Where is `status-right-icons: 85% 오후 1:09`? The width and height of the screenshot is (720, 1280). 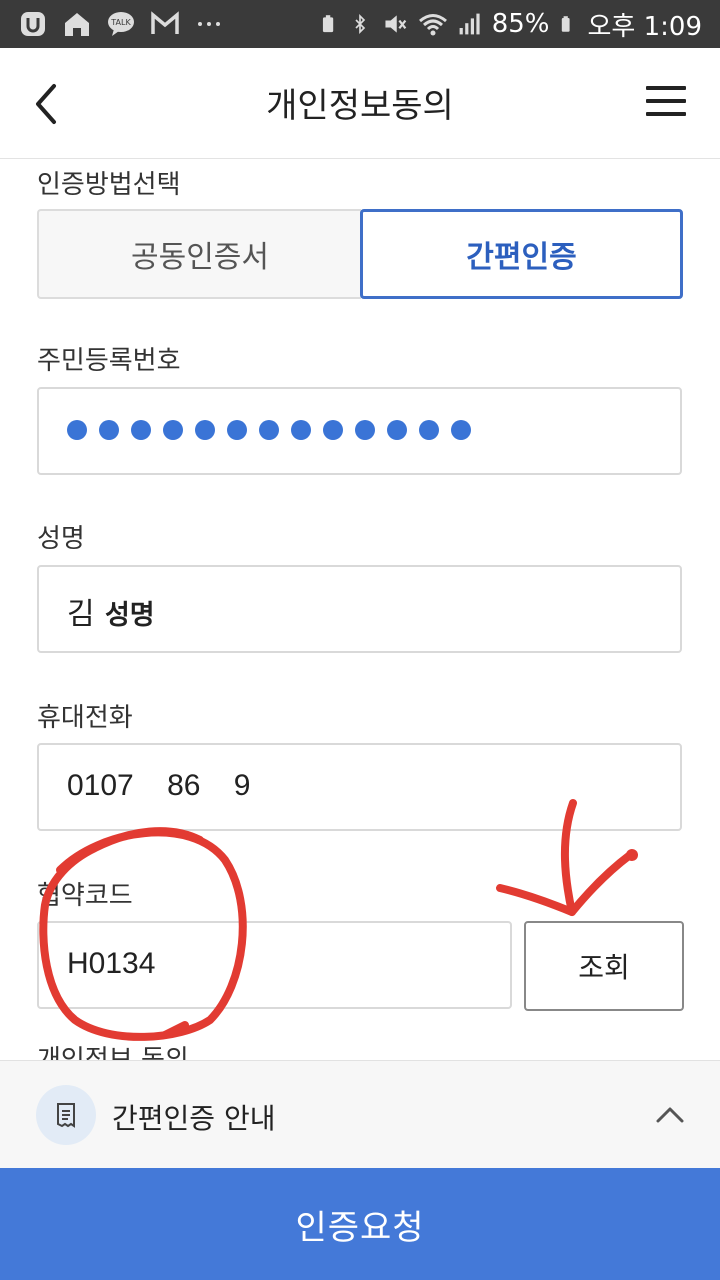 status-right-icons: 85% 오후 1:09 is located at coordinates (511, 25).